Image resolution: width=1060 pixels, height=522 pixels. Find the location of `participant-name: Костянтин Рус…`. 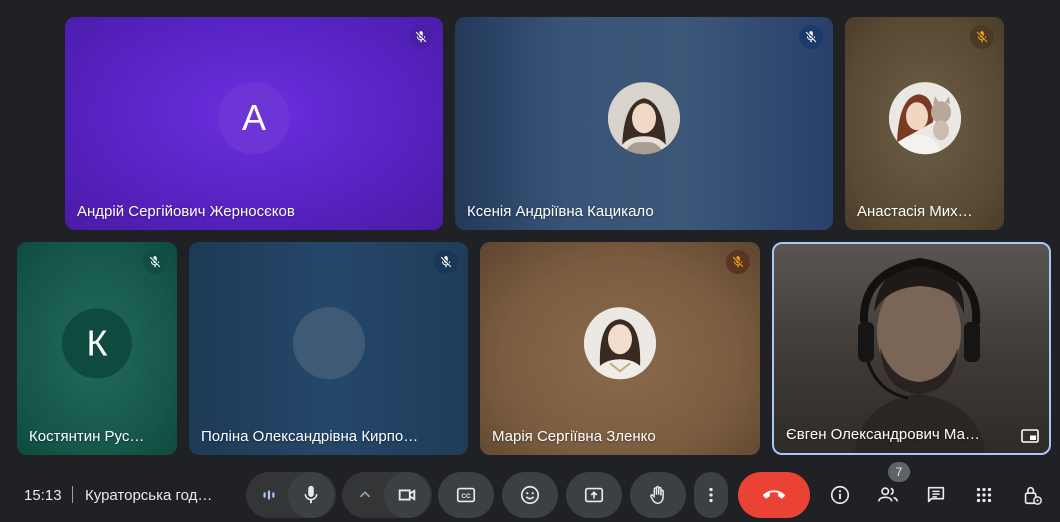

participant-name: Костянтин Рус… is located at coordinates (87, 436).